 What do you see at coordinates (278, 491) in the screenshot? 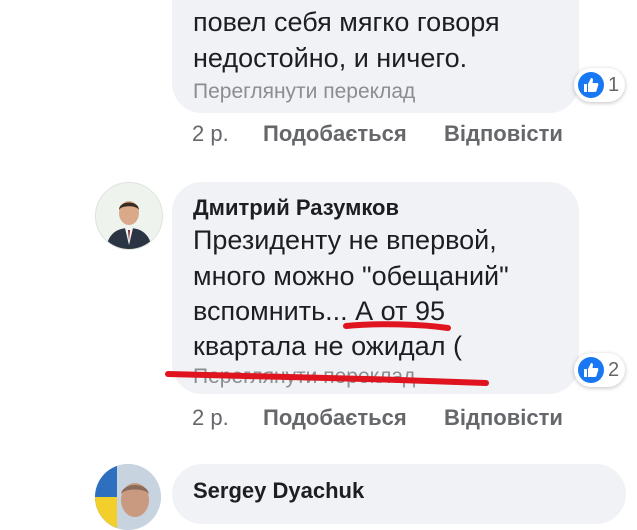
I see `comment-author: Sergey Dyachuk` at bounding box center [278, 491].